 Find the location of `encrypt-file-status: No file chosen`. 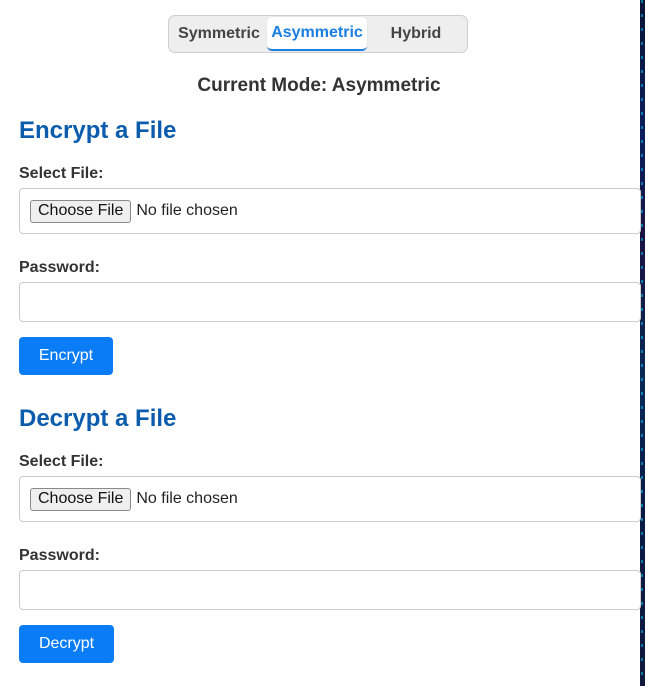

encrypt-file-status: No file chosen is located at coordinates (187, 210).